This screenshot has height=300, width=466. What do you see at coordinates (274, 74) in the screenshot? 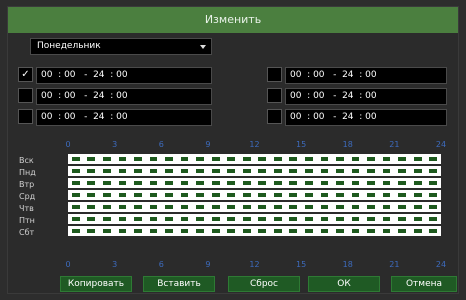
I see `period-4-checkbox` at bounding box center [274, 74].